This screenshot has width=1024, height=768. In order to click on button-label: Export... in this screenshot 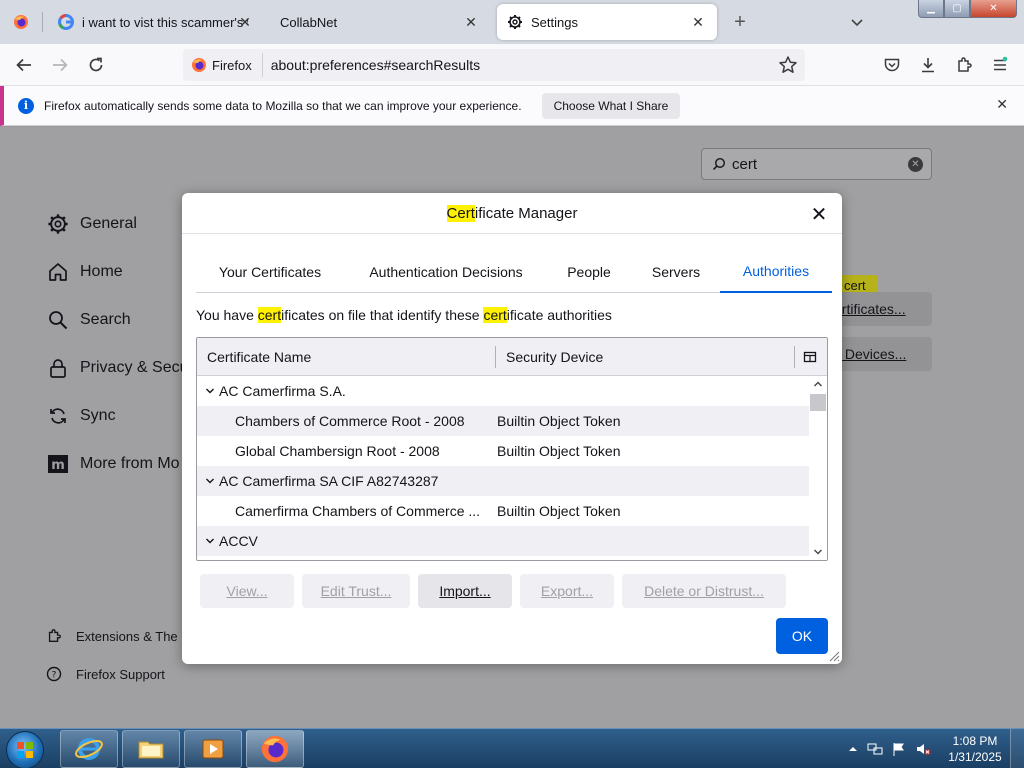, I will do `click(567, 591)`.